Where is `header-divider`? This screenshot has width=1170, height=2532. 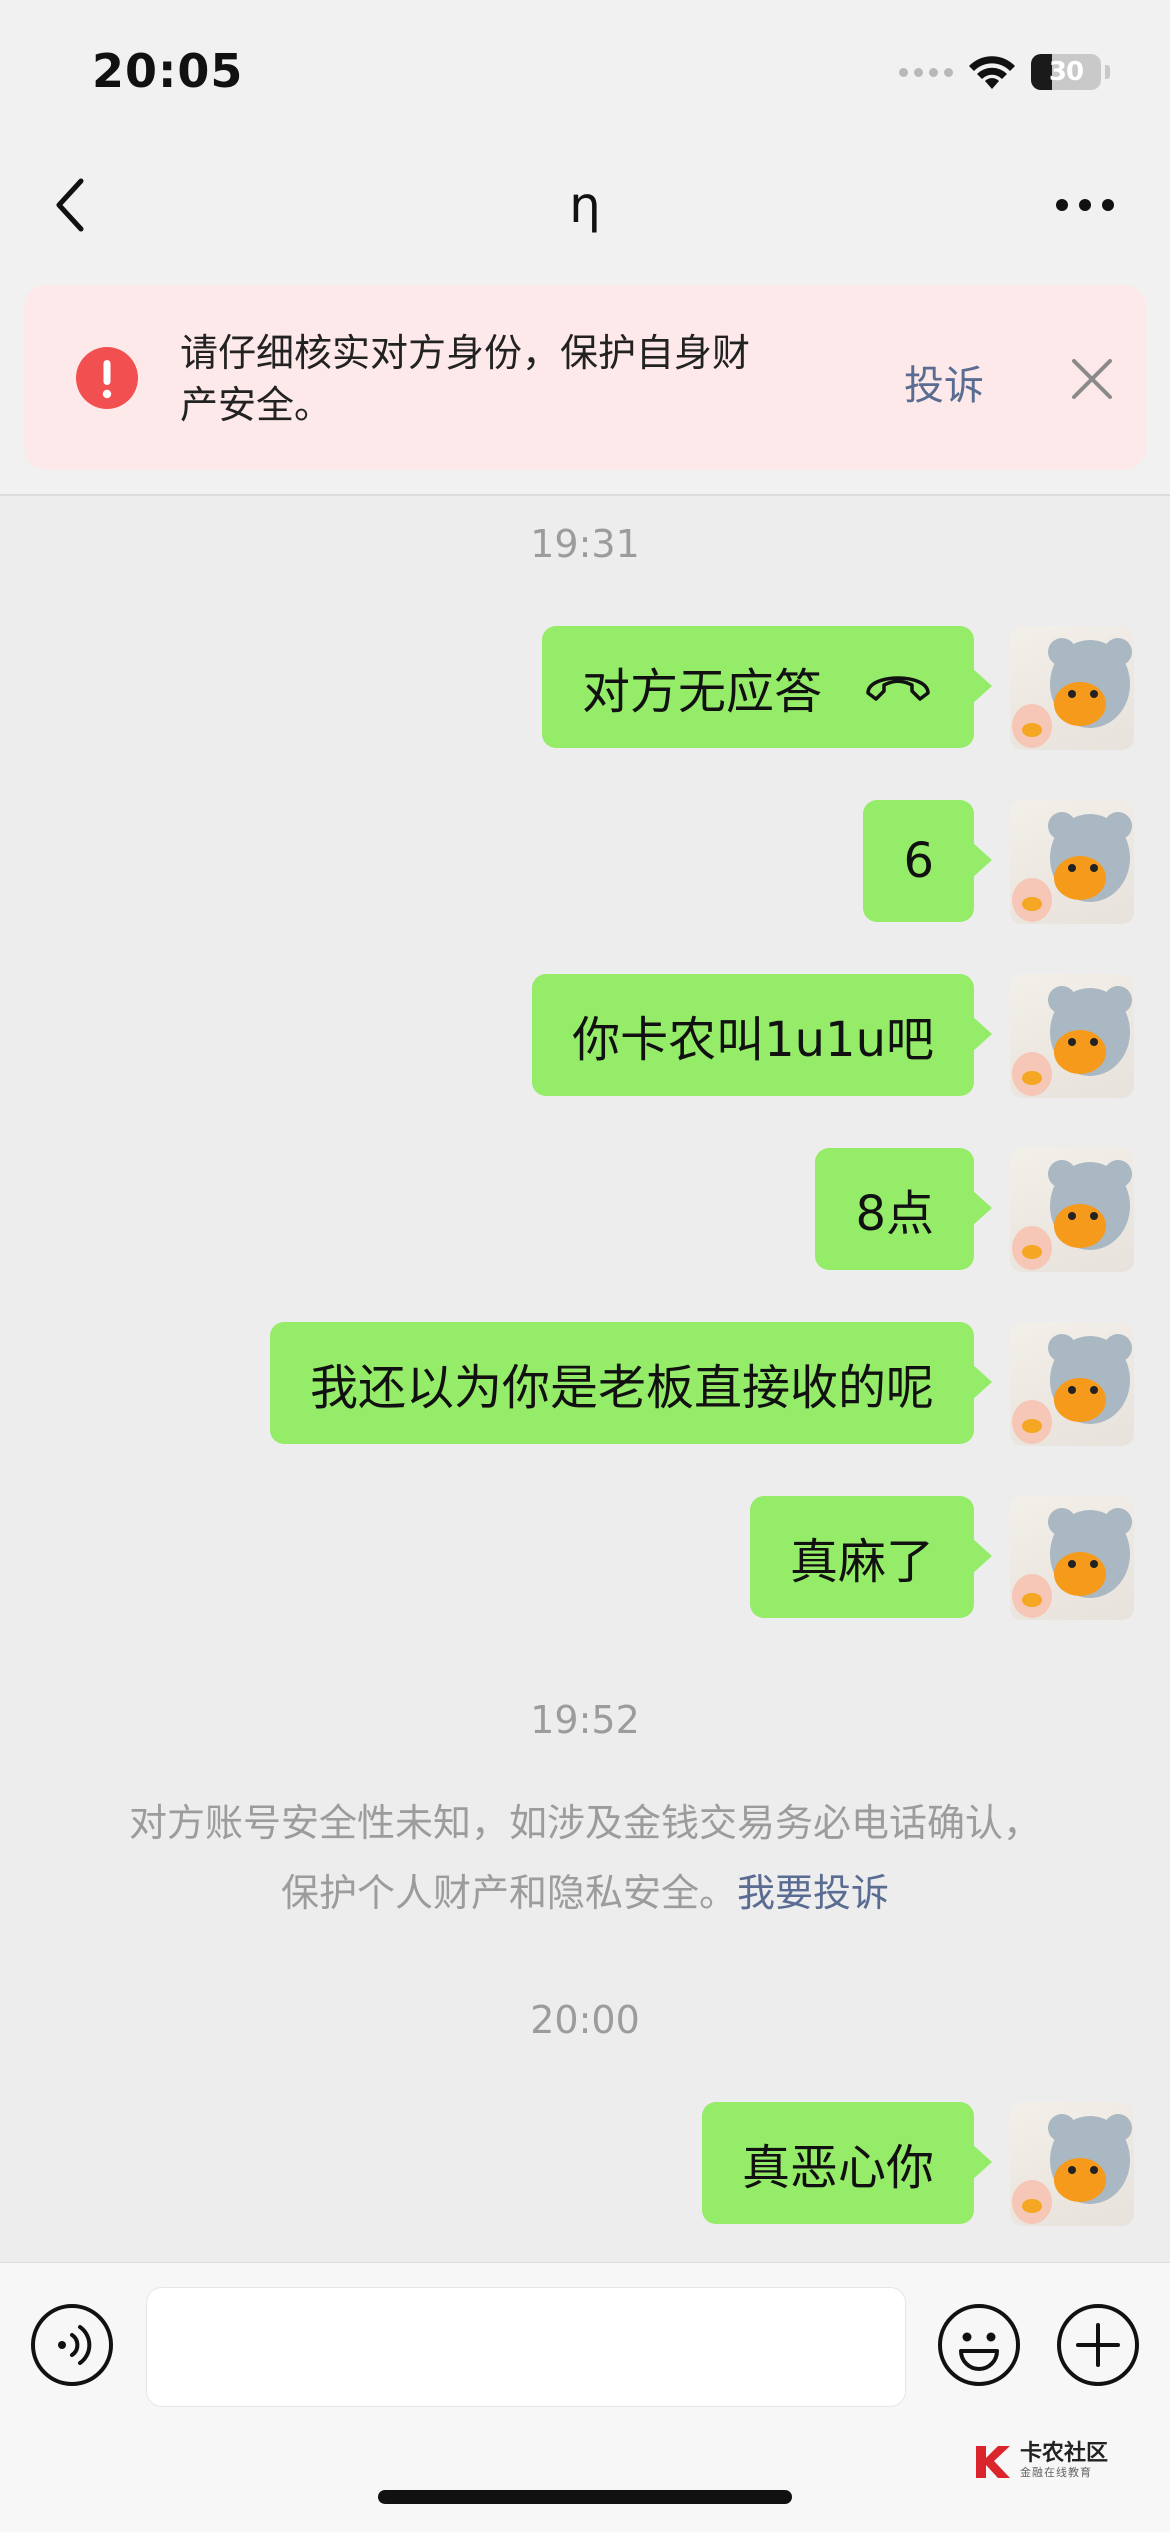
header-divider is located at coordinates (585, 495).